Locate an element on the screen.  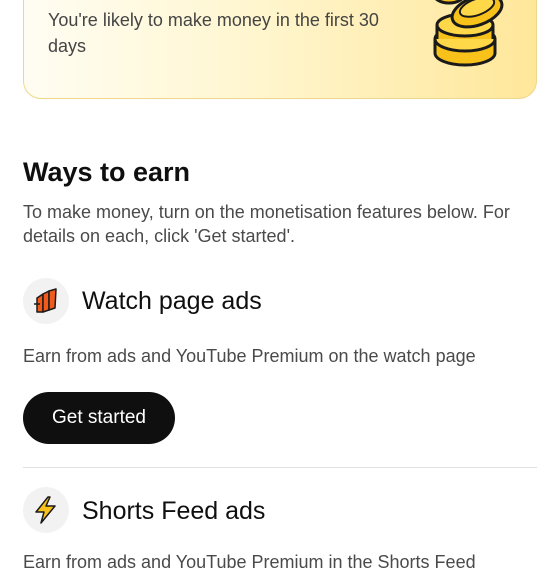
divider is located at coordinates (280, 467).